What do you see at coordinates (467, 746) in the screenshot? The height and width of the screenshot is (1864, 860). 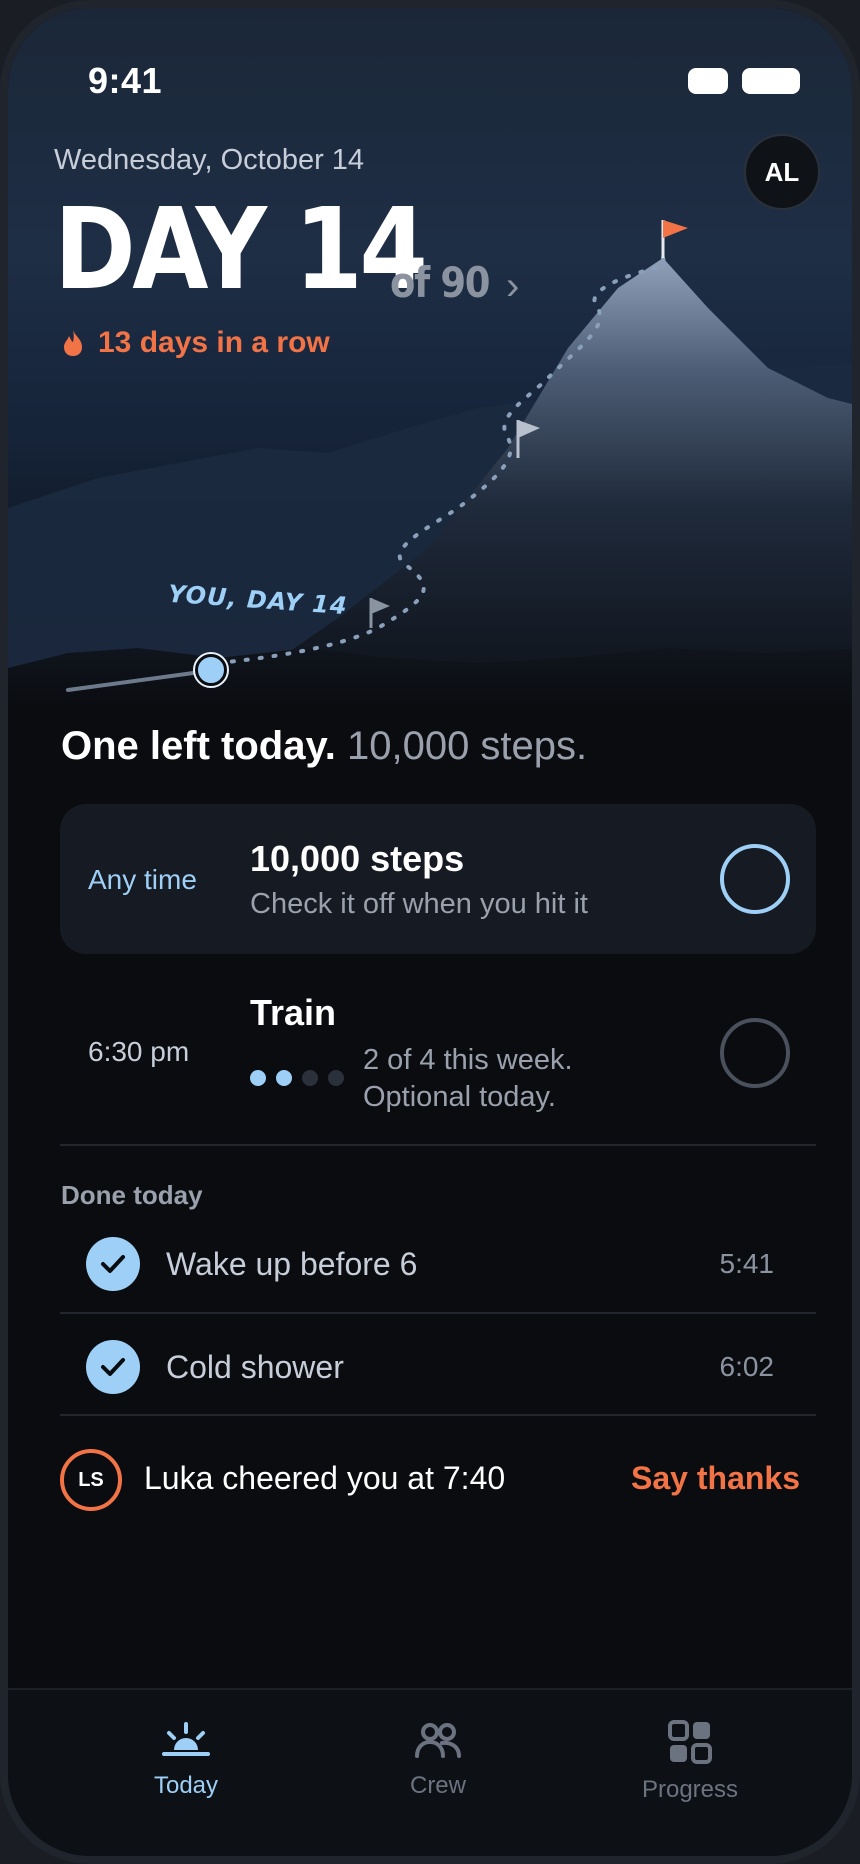 I see `headline-secondary: 10,000 steps.` at bounding box center [467, 746].